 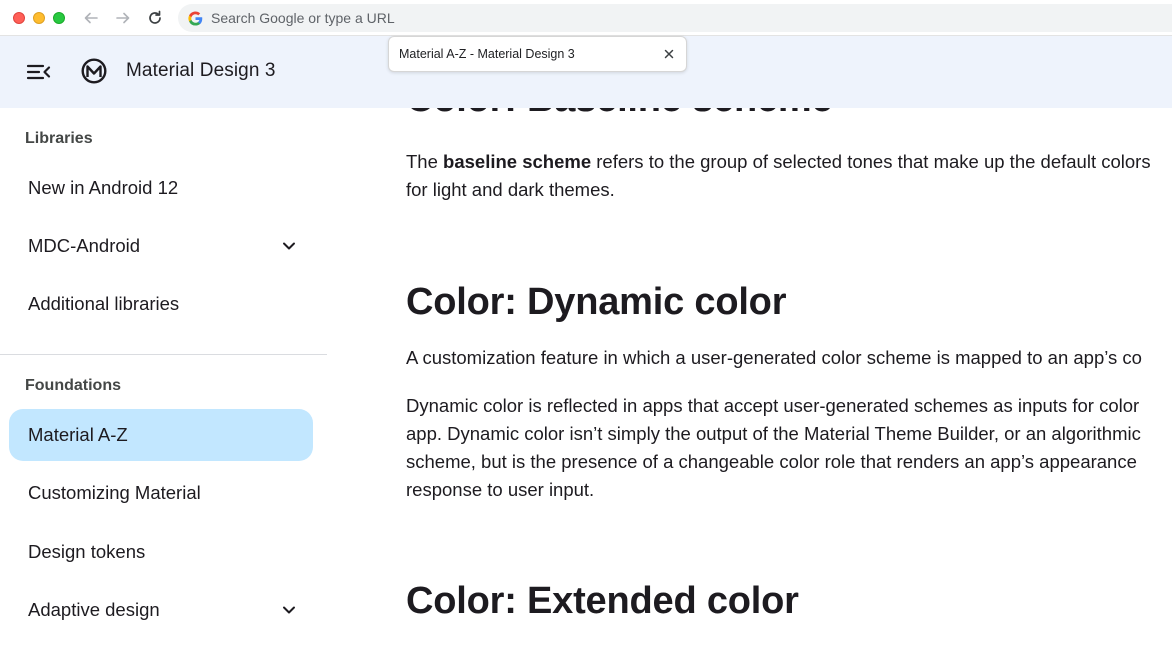 I want to click on sidebar-item-label: MDC-Android, so click(x=84, y=245).